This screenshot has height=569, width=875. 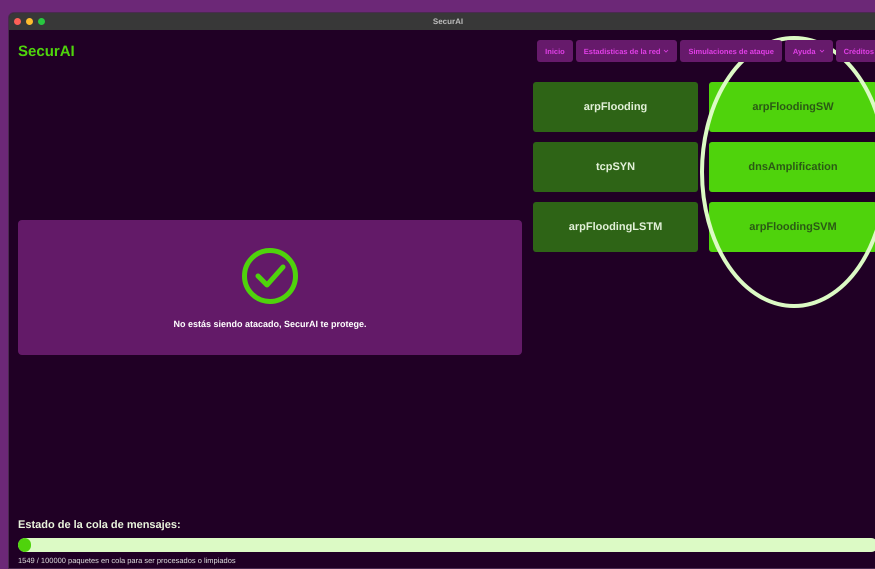 I want to click on close-button, so click(x=17, y=21).